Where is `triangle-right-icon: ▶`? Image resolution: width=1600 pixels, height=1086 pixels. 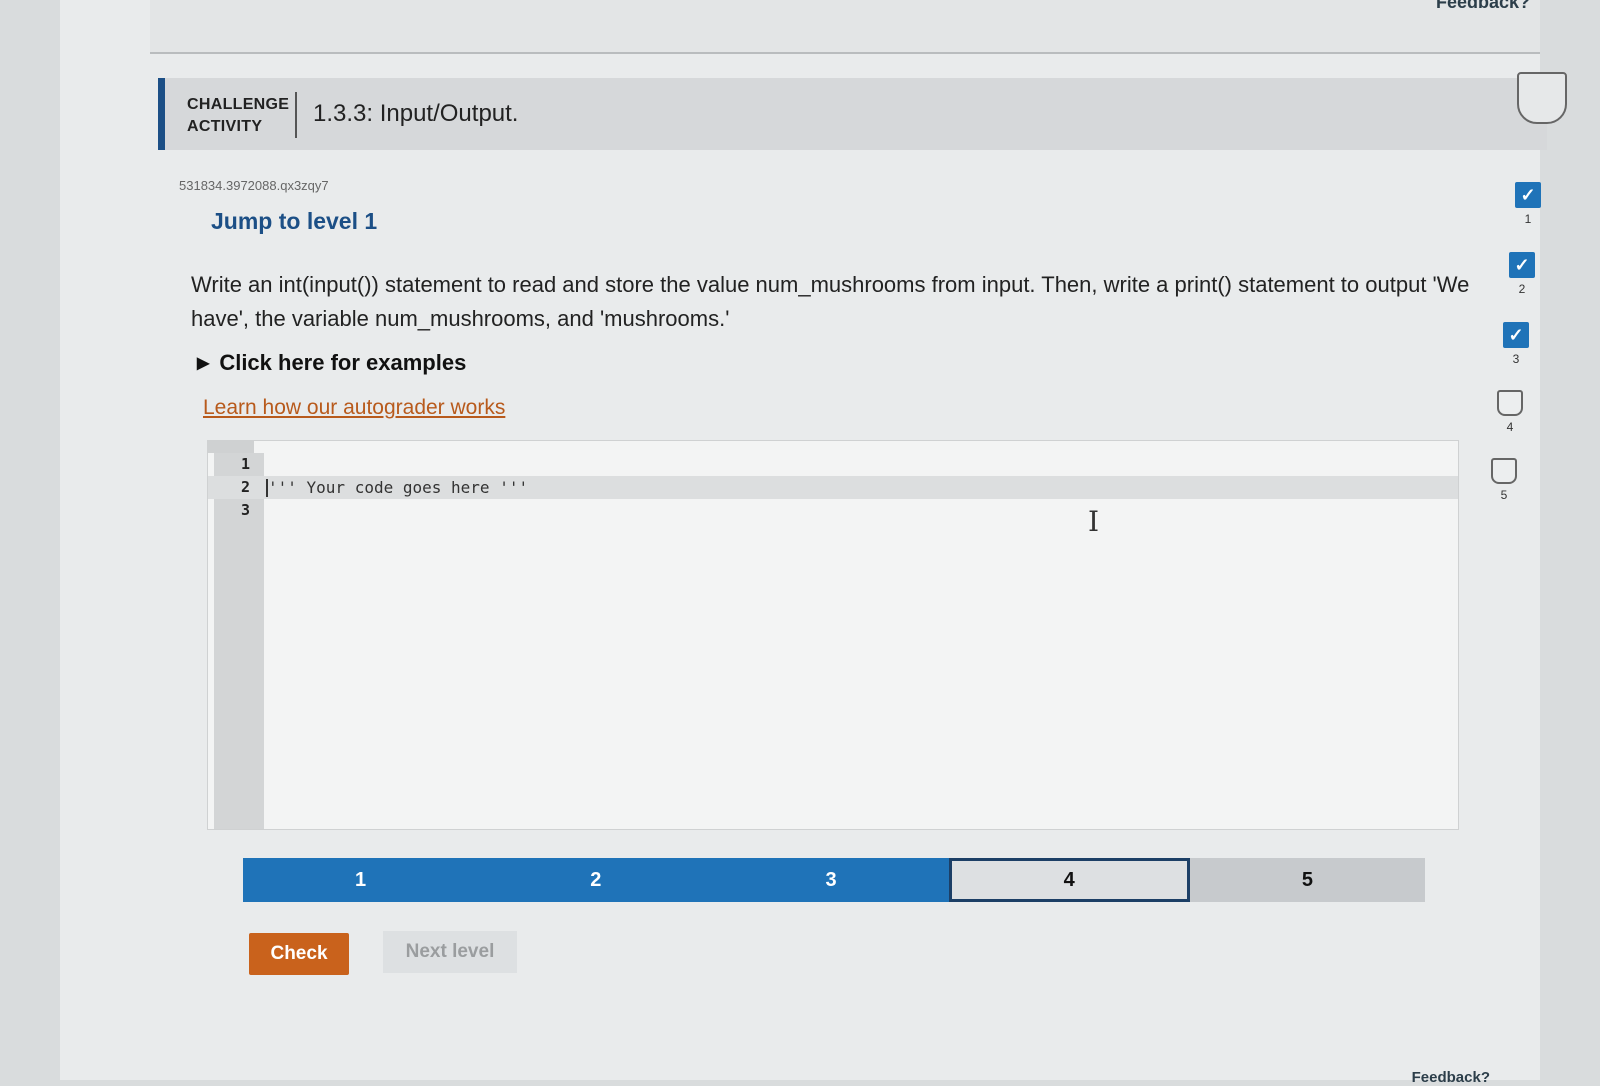
triangle-right-icon: ▶ is located at coordinates (203, 363).